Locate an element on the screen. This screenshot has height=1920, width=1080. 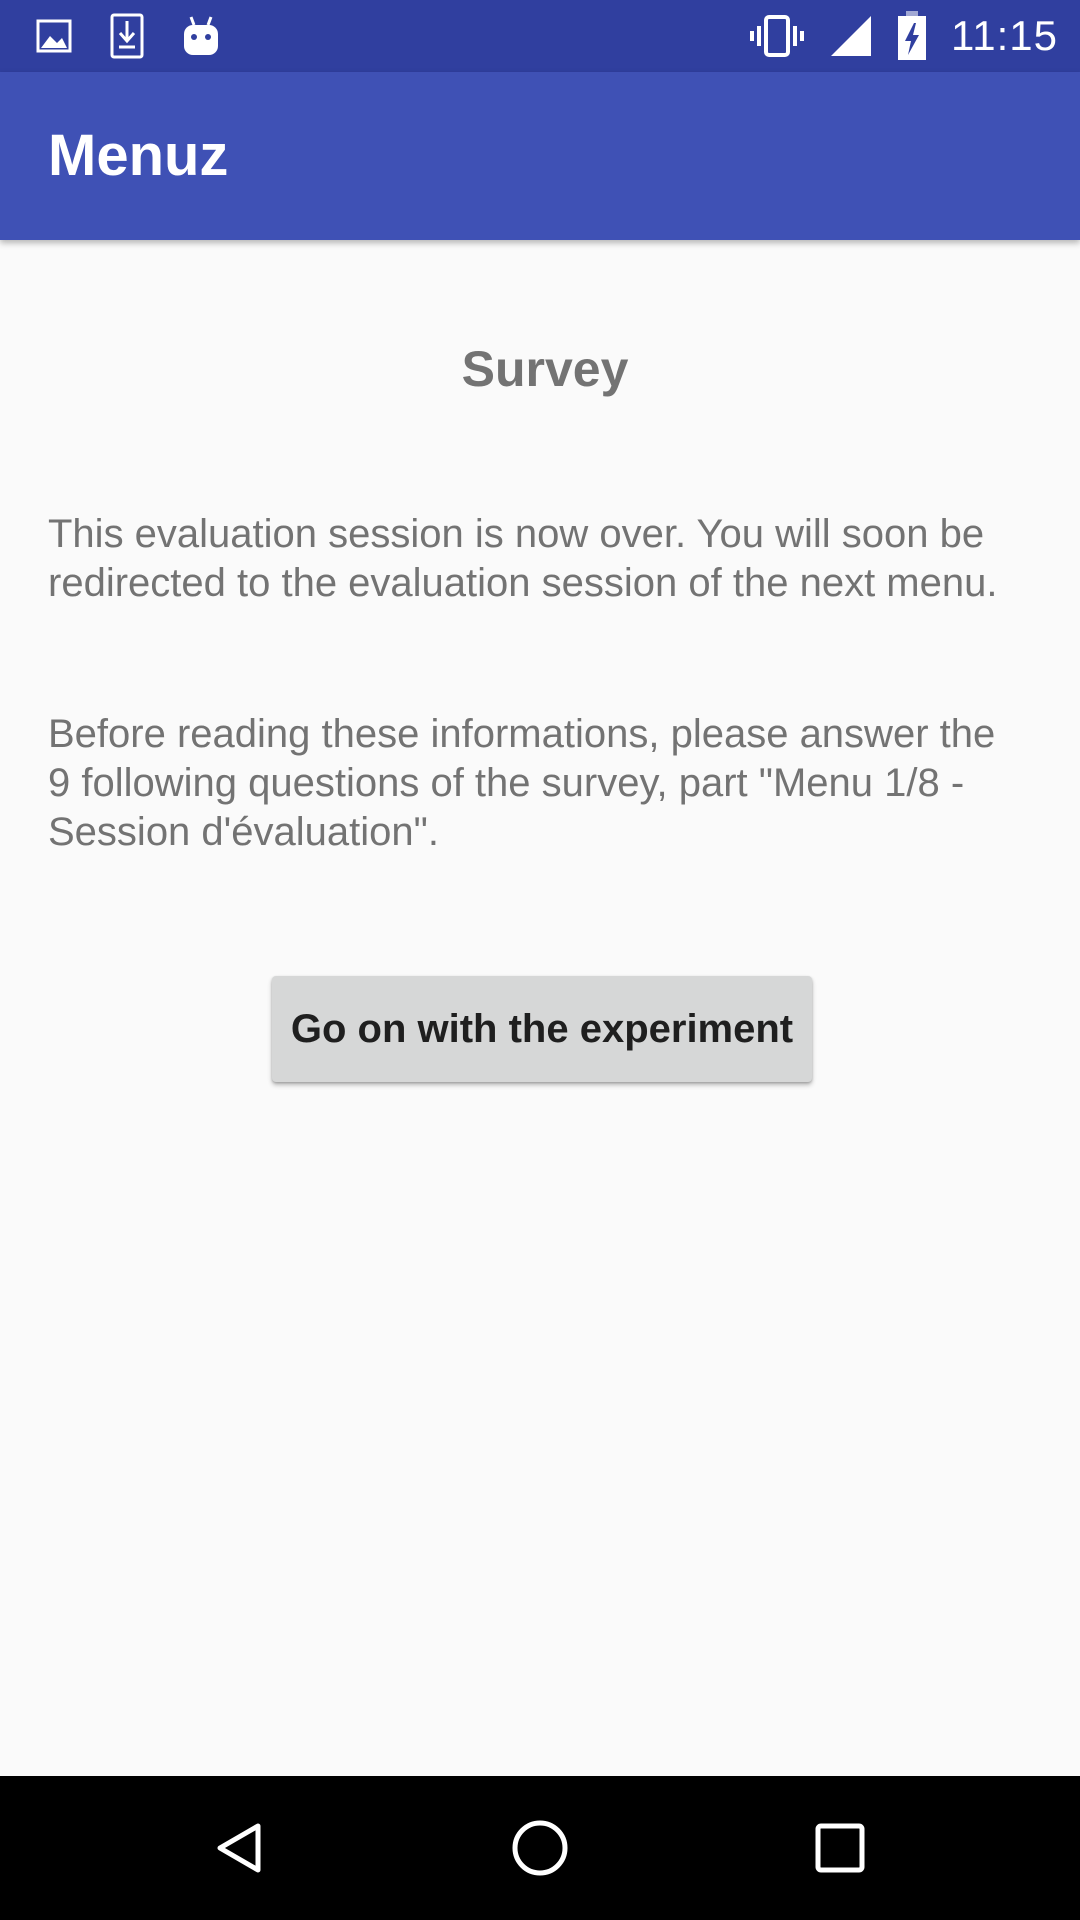
recents-button is located at coordinates (840, 1848).